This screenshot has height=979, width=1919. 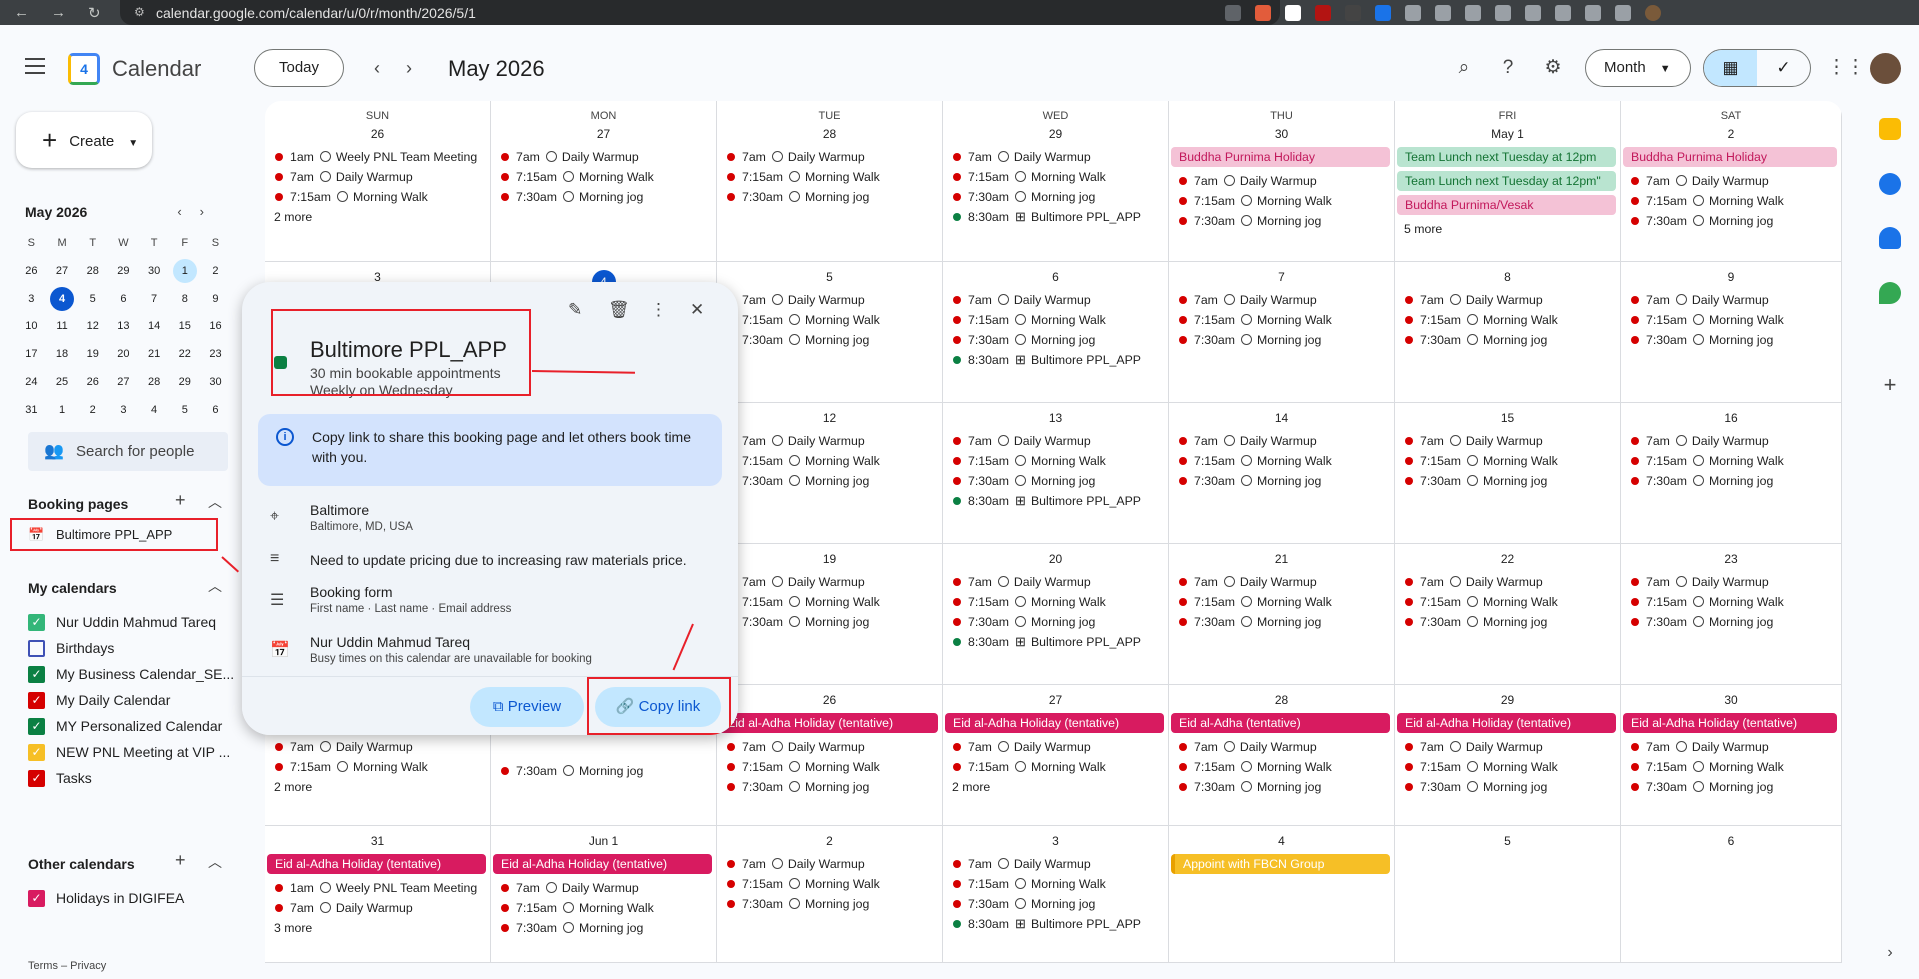 I want to click on day-number: 26, so click(x=829, y=700).